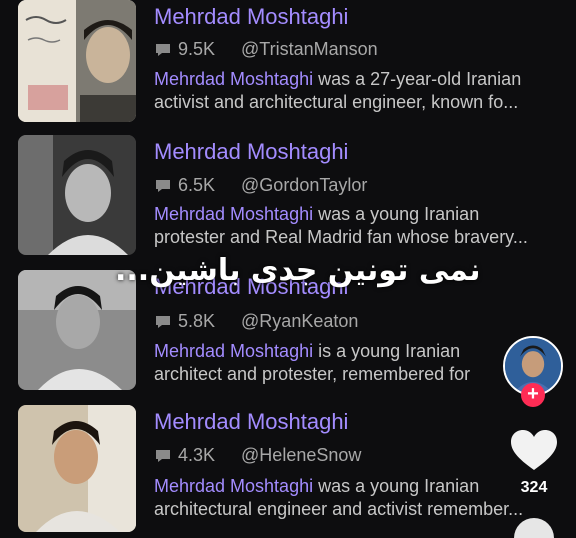 The height and width of the screenshot is (538, 576). Describe the element at coordinates (301, 455) in the screenshot. I see `author-handle: @HeleneSnow` at that location.